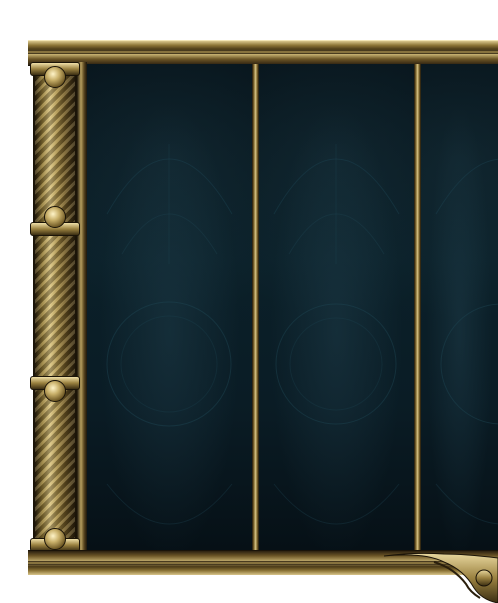 The width and height of the screenshot is (498, 603). I want to click on bottom-crest-ornament, so click(441, 577).